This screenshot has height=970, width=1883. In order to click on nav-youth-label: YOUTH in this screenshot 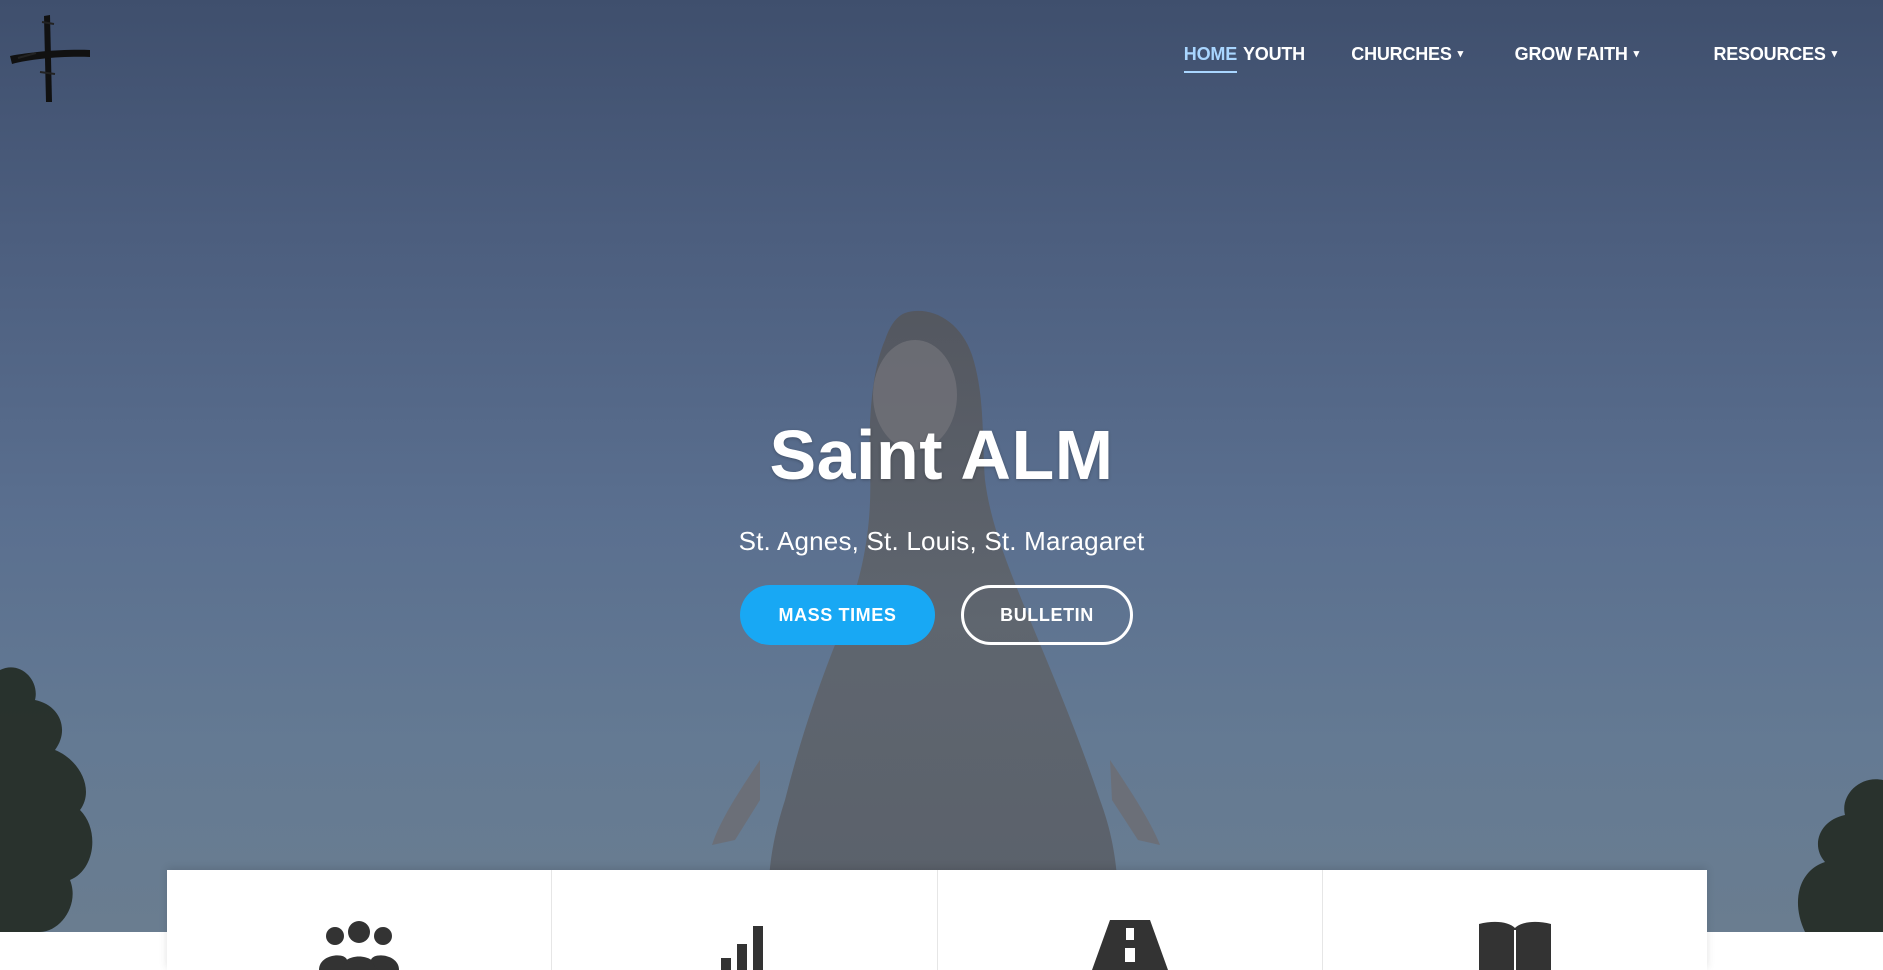, I will do `click(1273, 54)`.